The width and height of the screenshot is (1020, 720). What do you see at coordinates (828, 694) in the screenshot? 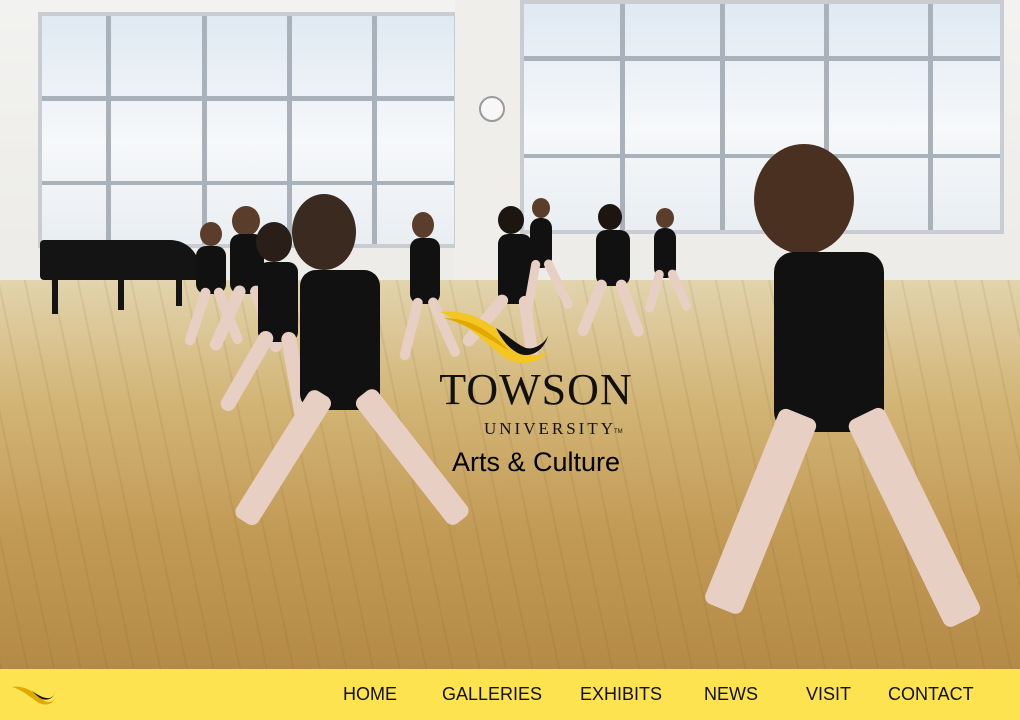
I see `nav-visit: VISIT` at bounding box center [828, 694].